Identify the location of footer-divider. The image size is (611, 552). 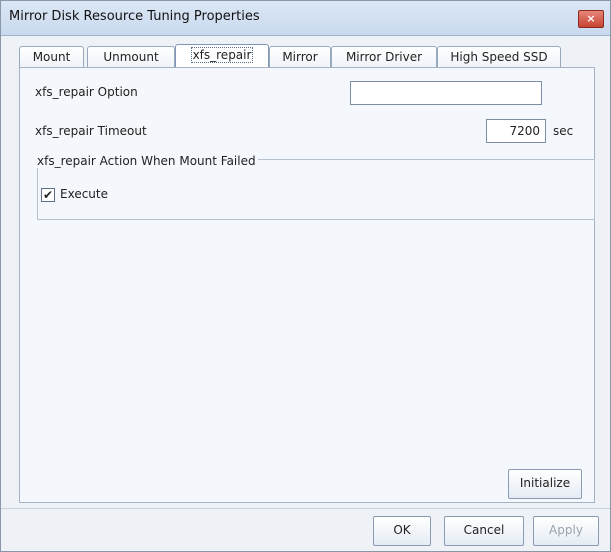
(305, 508).